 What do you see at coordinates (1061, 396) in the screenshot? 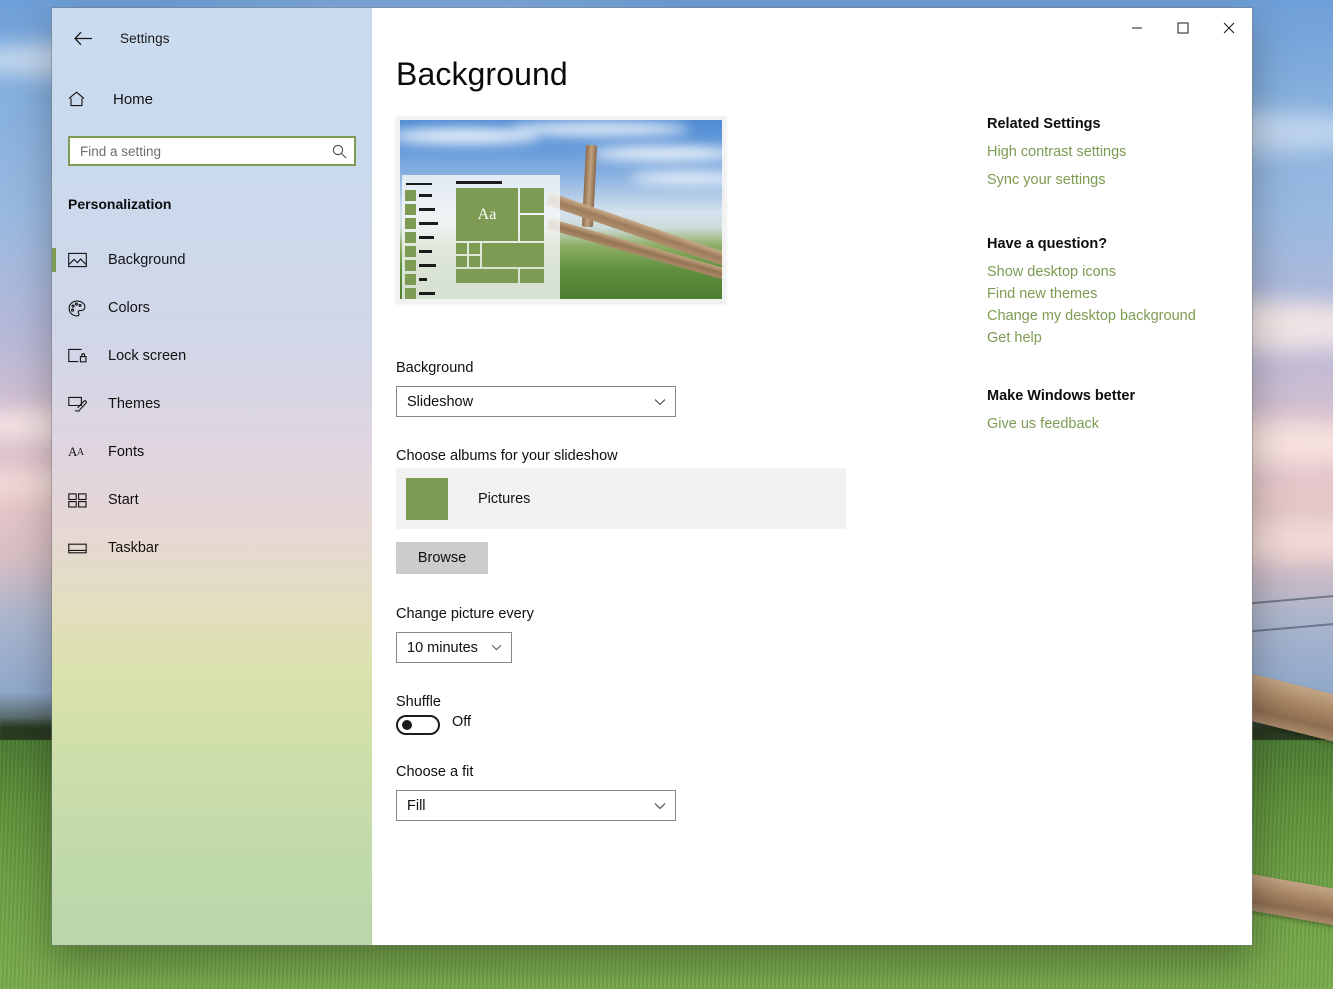
I see `make-windows-better-heading: Make Windows better` at bounding box center [1061, 396].